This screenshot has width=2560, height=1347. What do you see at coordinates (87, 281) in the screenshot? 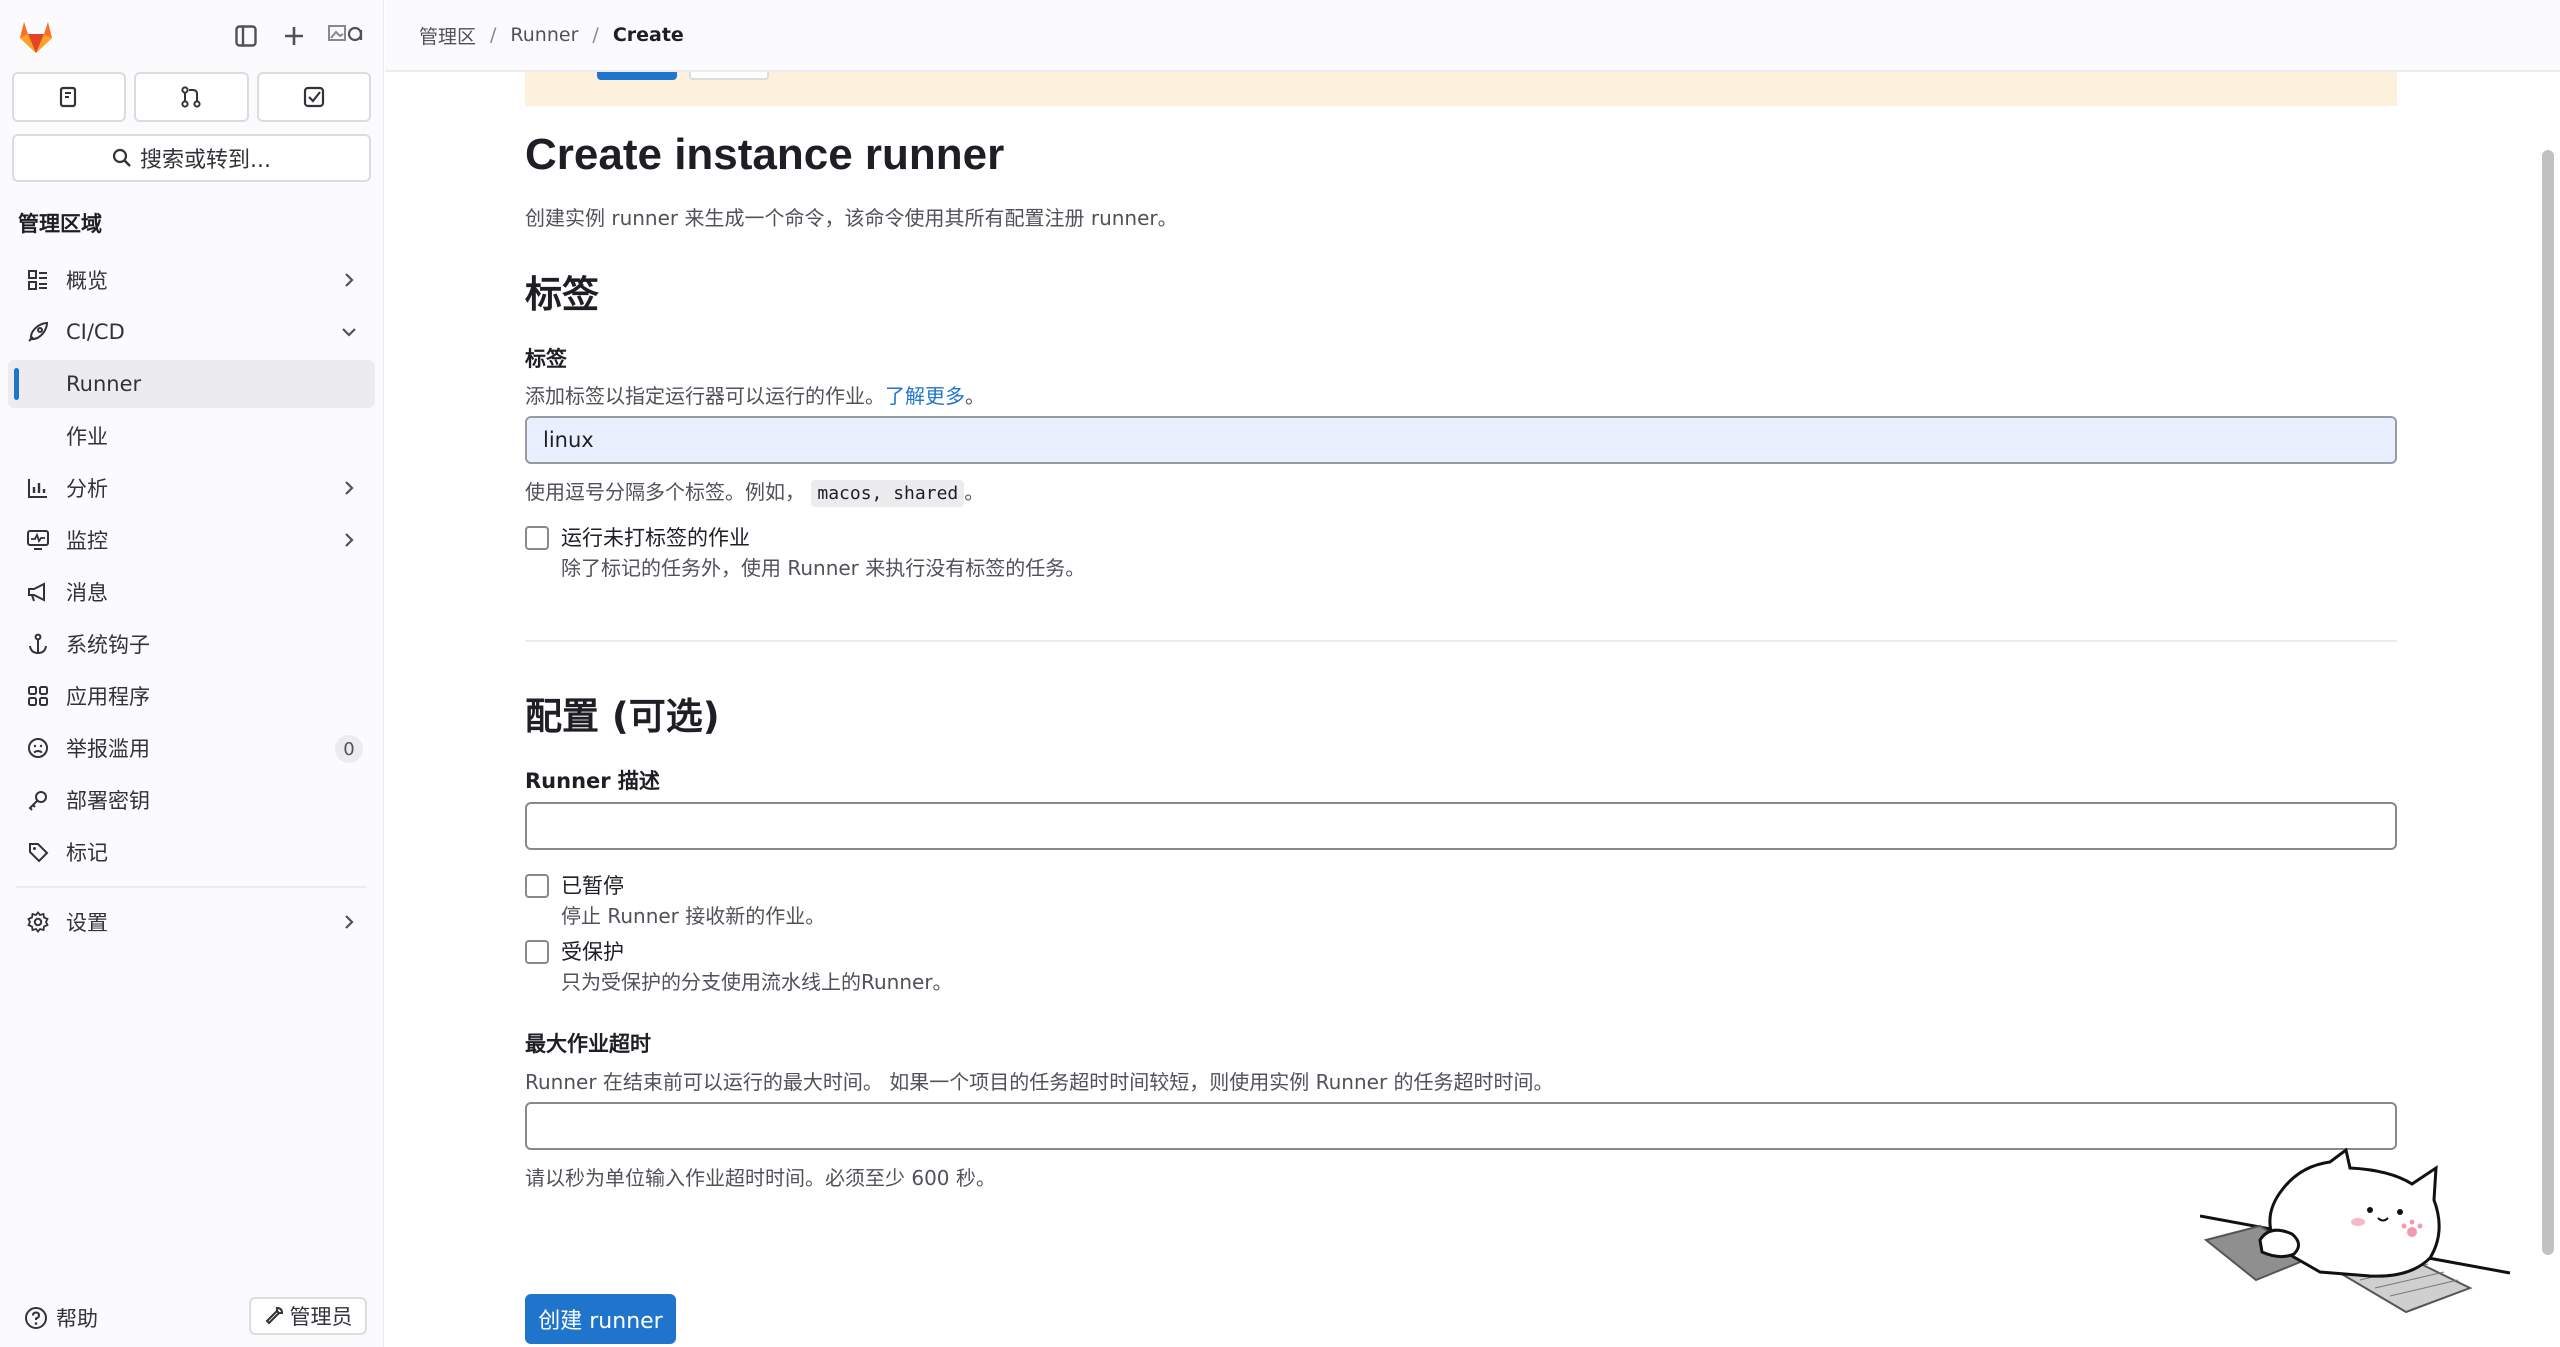
I see `sidebar-item-label: 概览` at bounding box center [87, 281].